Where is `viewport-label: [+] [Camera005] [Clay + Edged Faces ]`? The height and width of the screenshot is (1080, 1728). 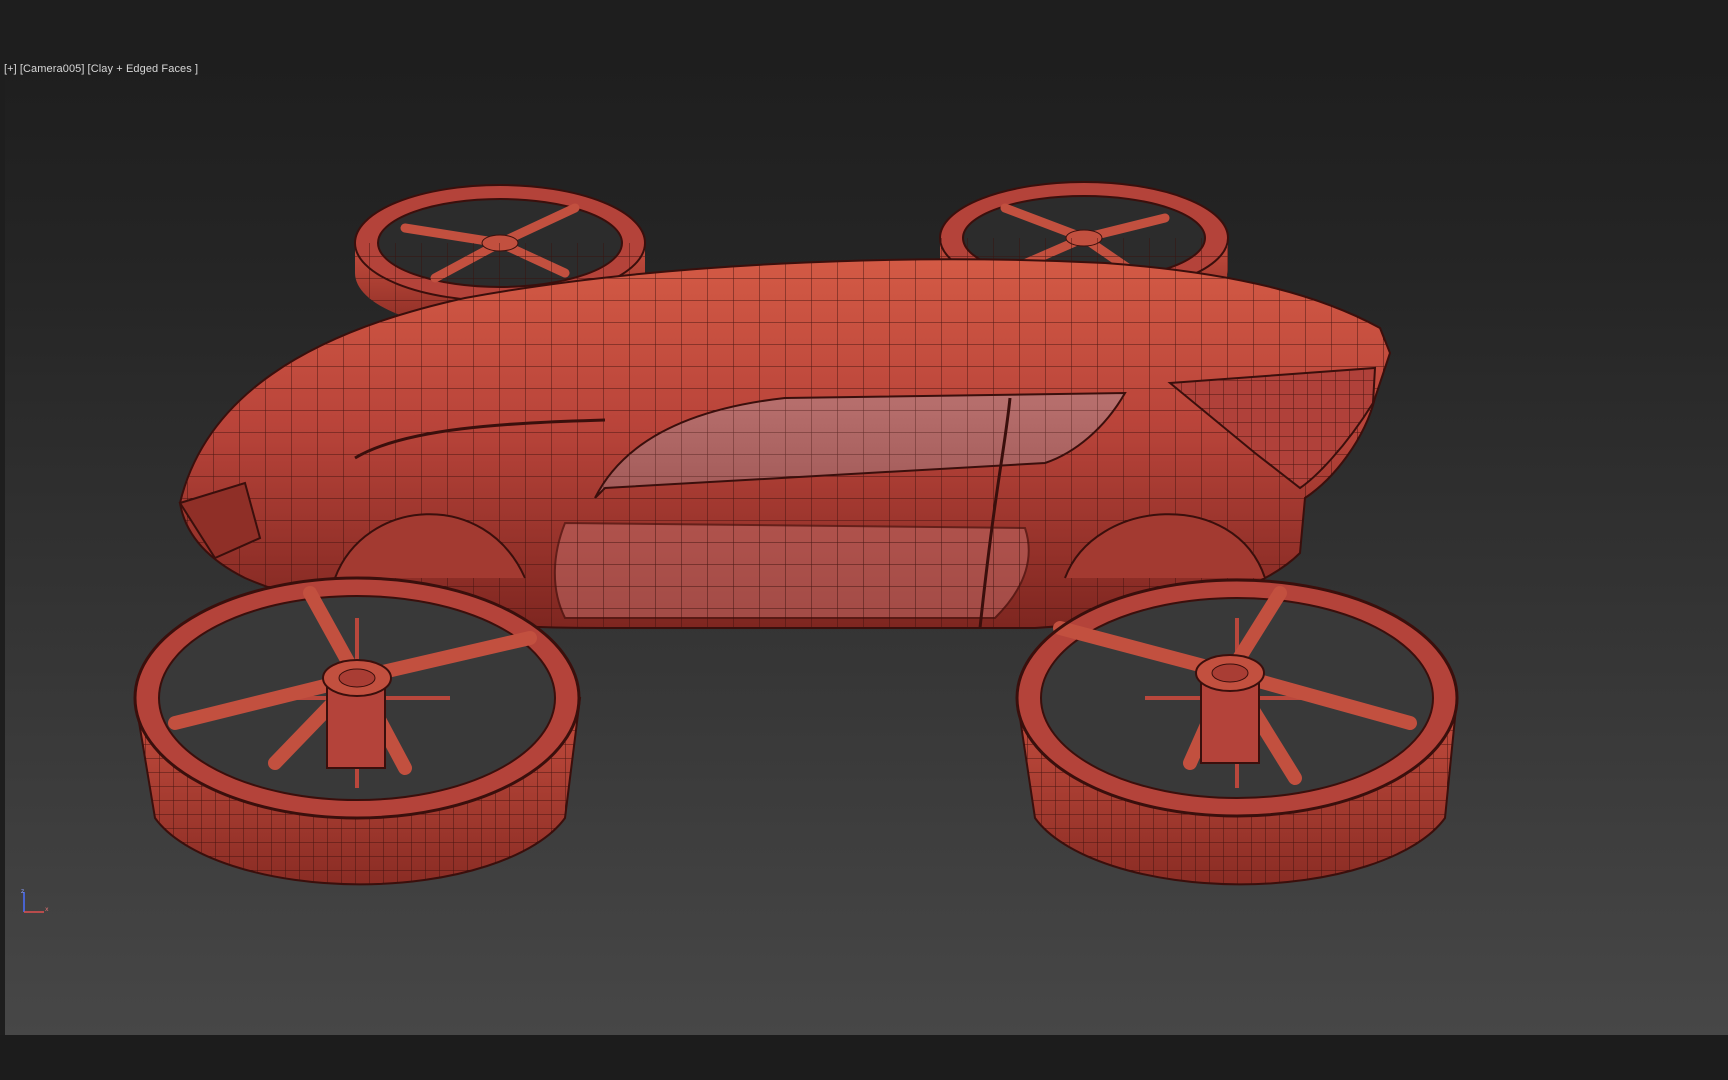
viewport-label: [+] [Camera005] [Clay + Edged Faces ] is located at coordinates (102, 69).